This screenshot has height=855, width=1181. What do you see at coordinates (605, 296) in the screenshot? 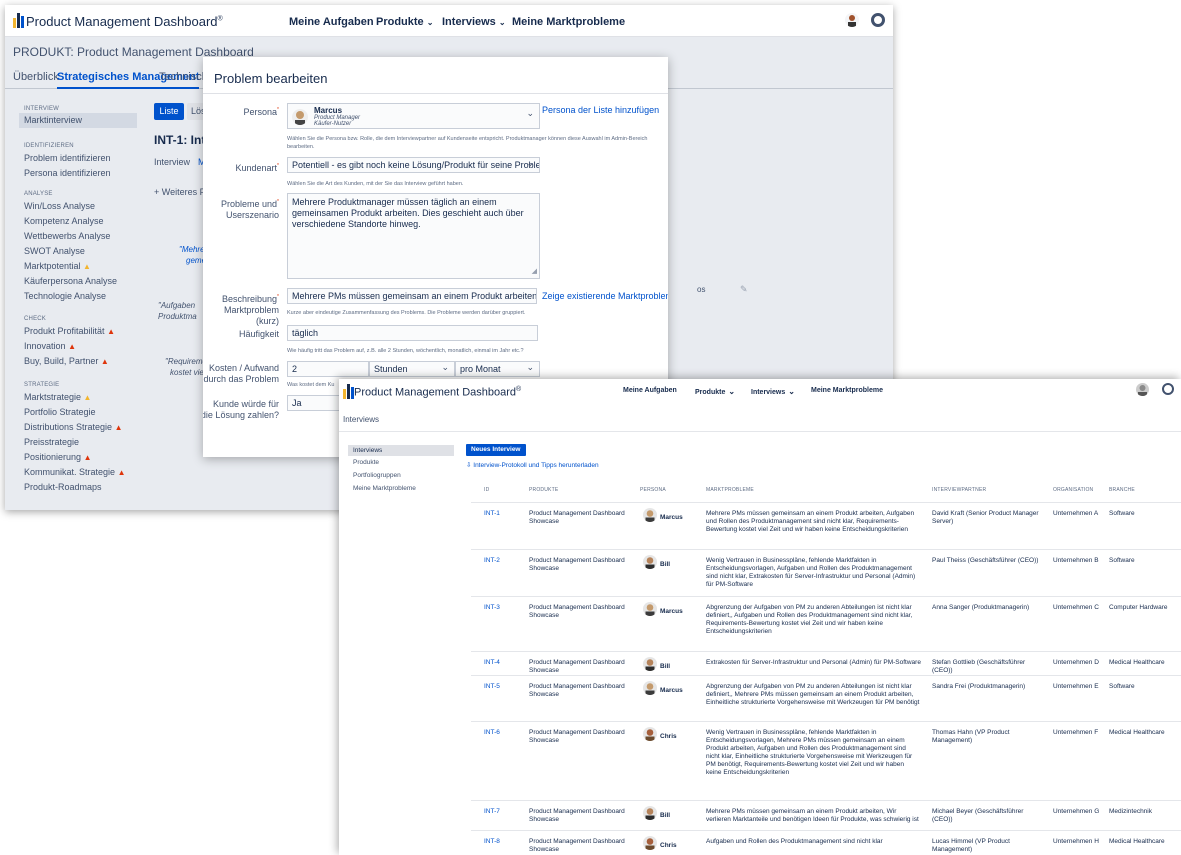
I see `show-marktprobleme-link: Zeige existierende Marktprobleme` at bounding box center [605, 296].